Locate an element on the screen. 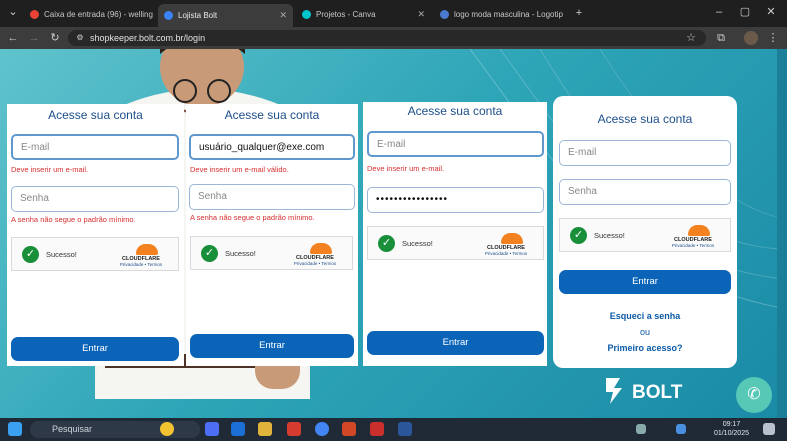 The image size is (787, 441). reload-icon: ↻ is located at coordinates (55, 38).